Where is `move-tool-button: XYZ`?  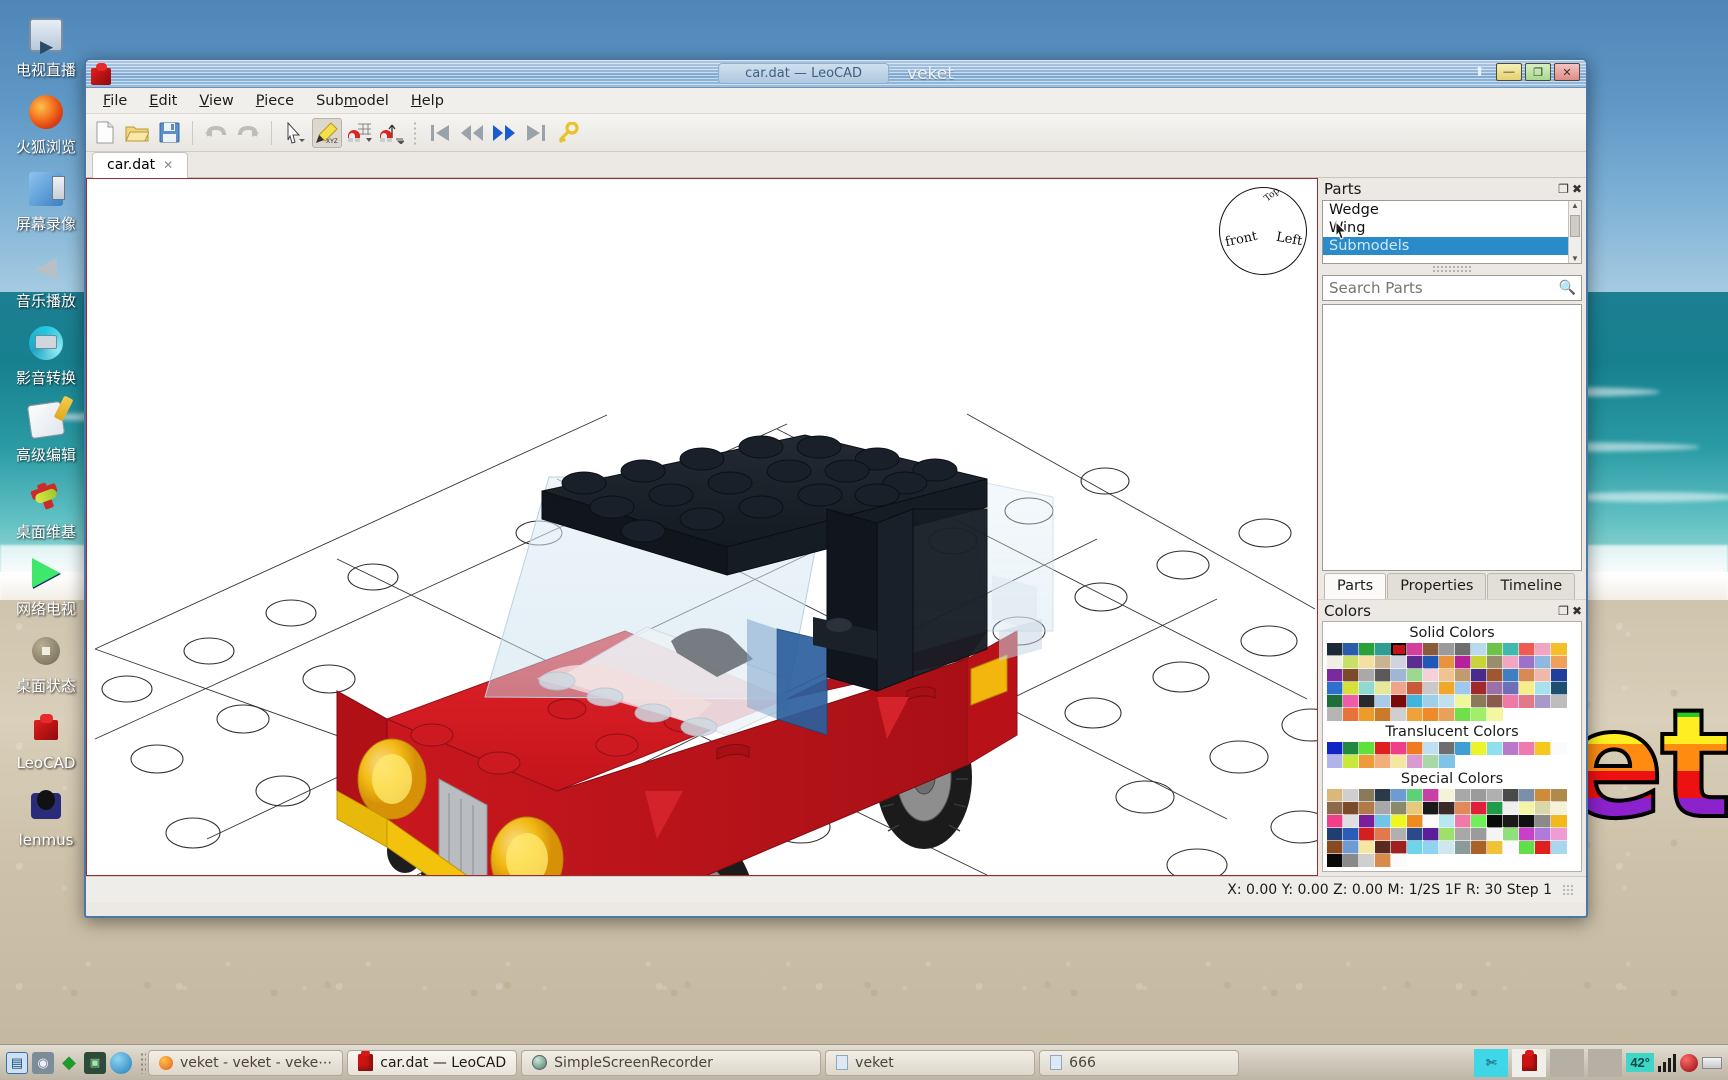 move-tool-button: XYZ is located at coordinates (327, 132).